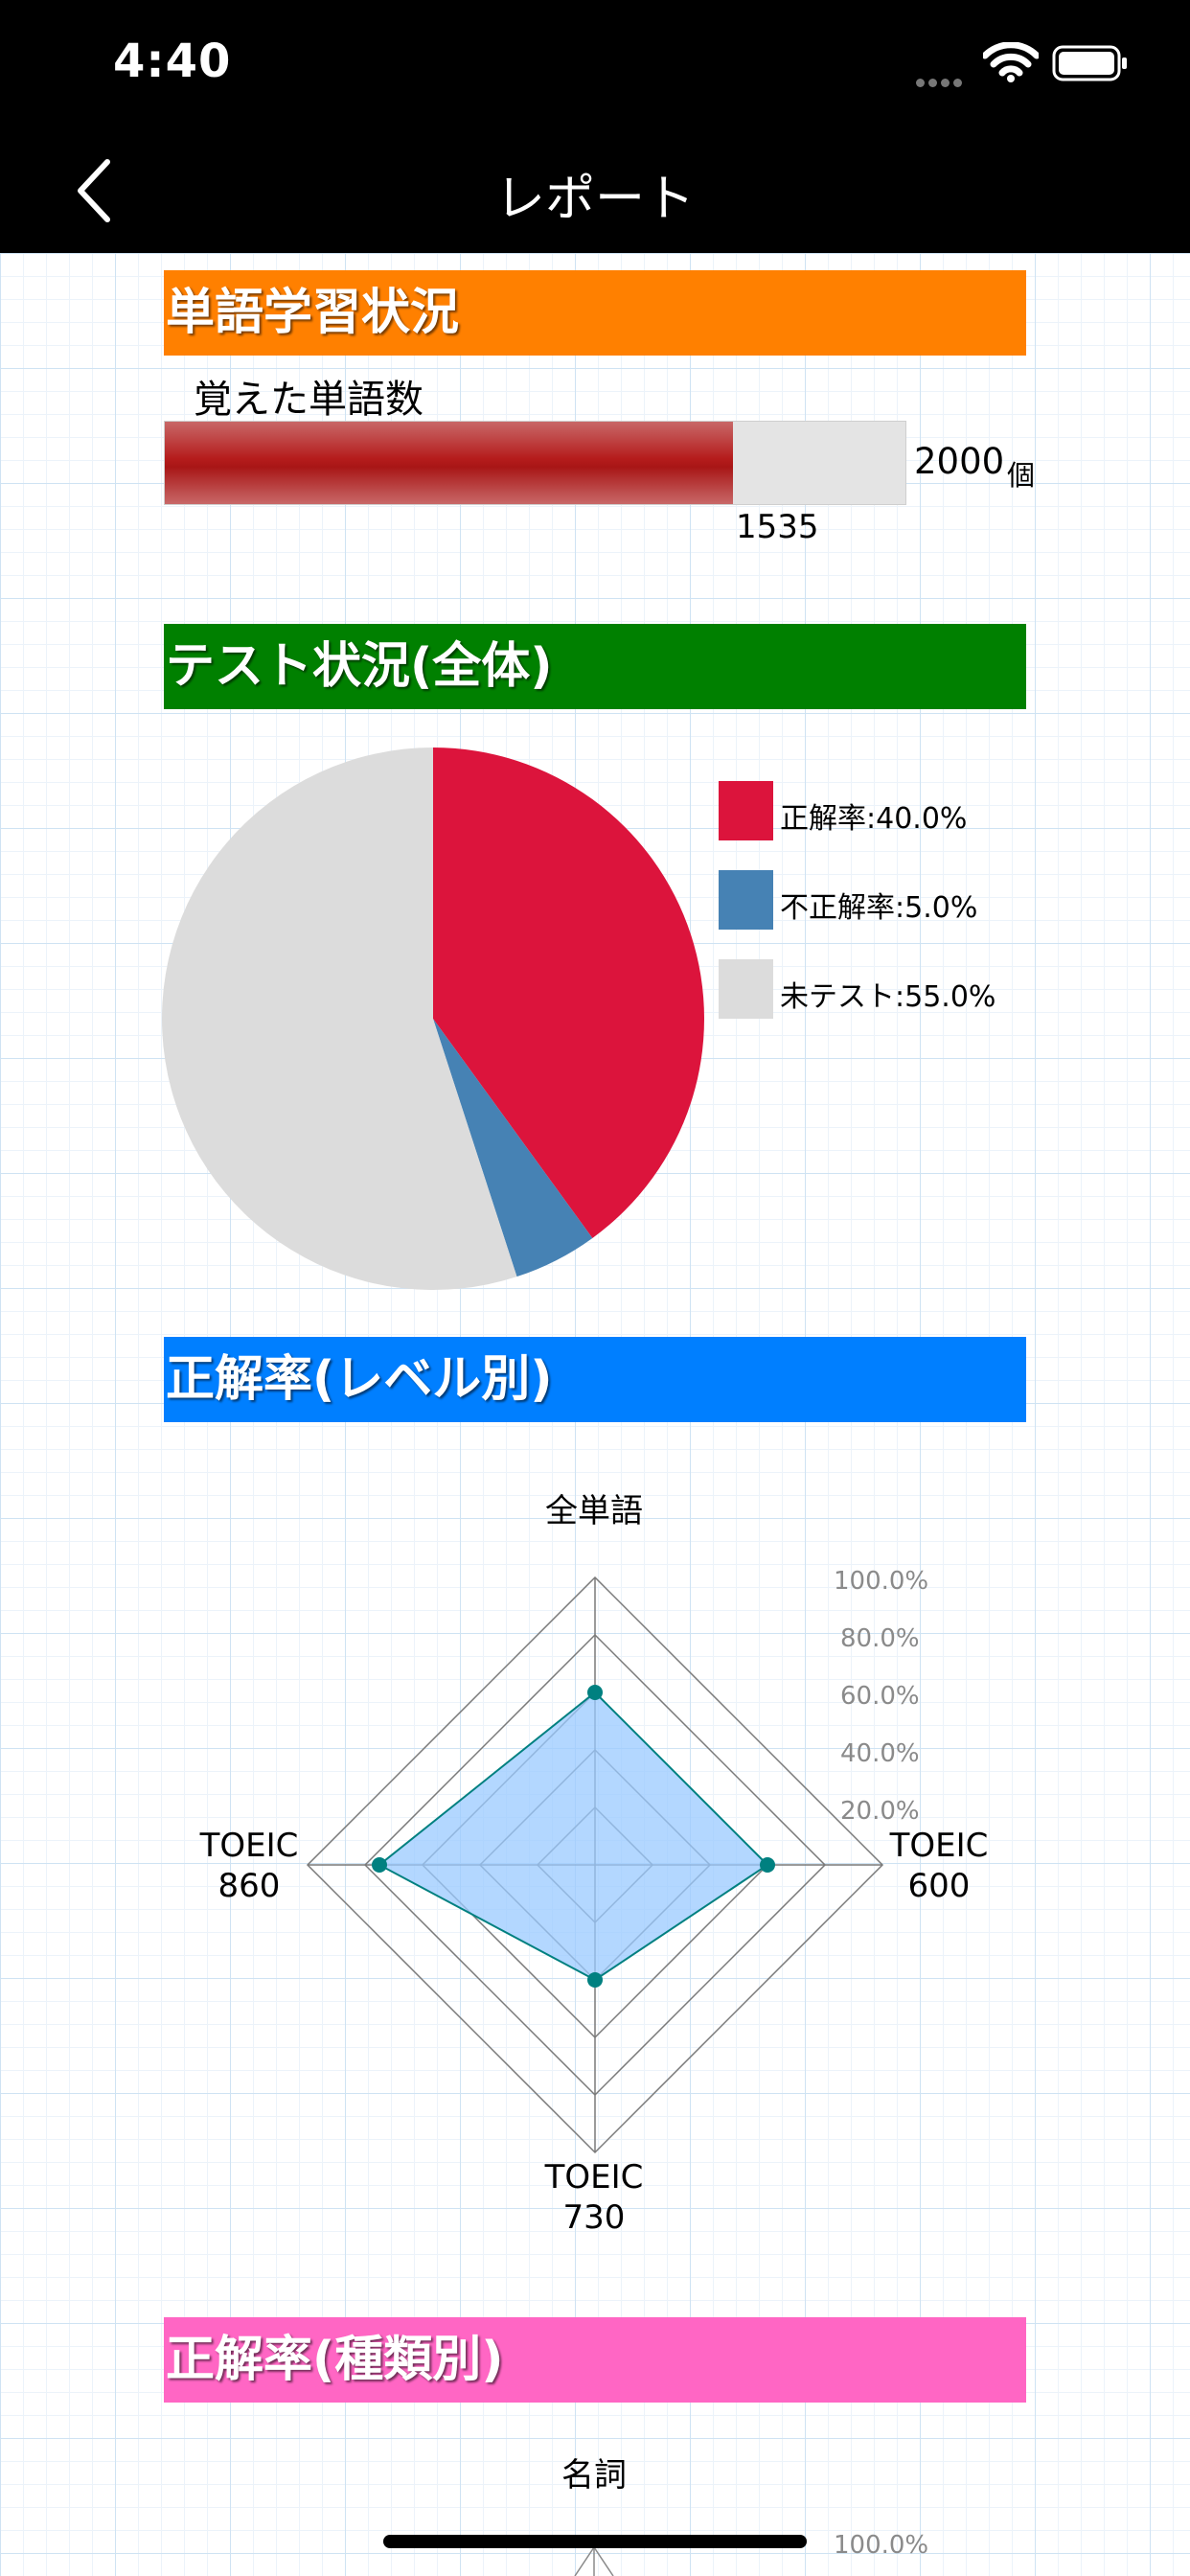 This screenshot has width=1190, height=2576. What do you see at coordinates (595, 2541) in the screenshot?
I see `home-indicator` at bounding box center [595, 2541].